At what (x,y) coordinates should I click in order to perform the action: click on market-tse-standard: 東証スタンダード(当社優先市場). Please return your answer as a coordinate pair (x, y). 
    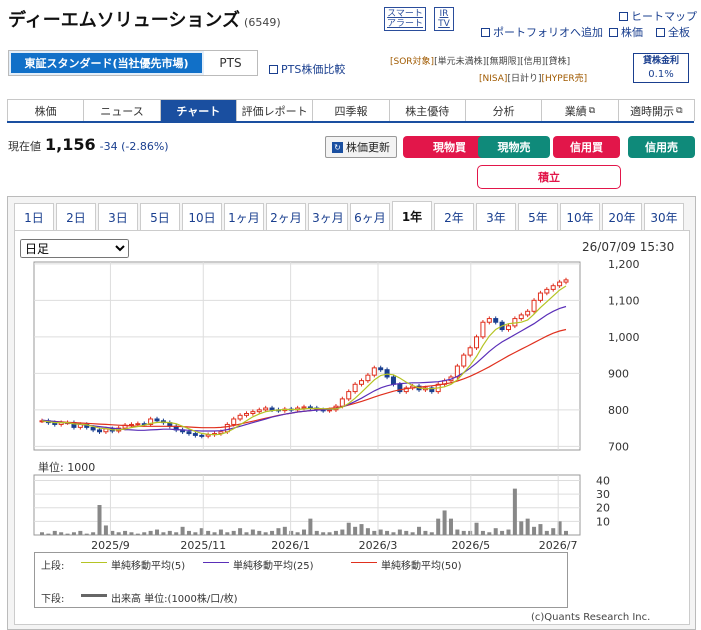
    Looking at the image, I should click on (106, 63).